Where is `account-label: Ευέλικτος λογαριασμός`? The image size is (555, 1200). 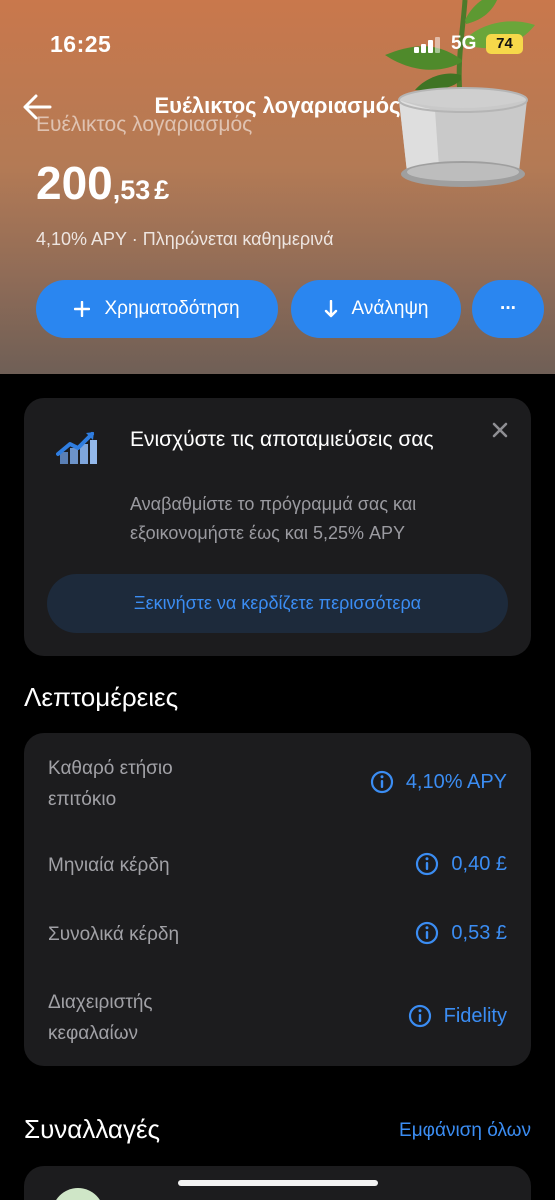
account-label: Ευέλικτος λογαριασμός is located at coordinates (144, 124).